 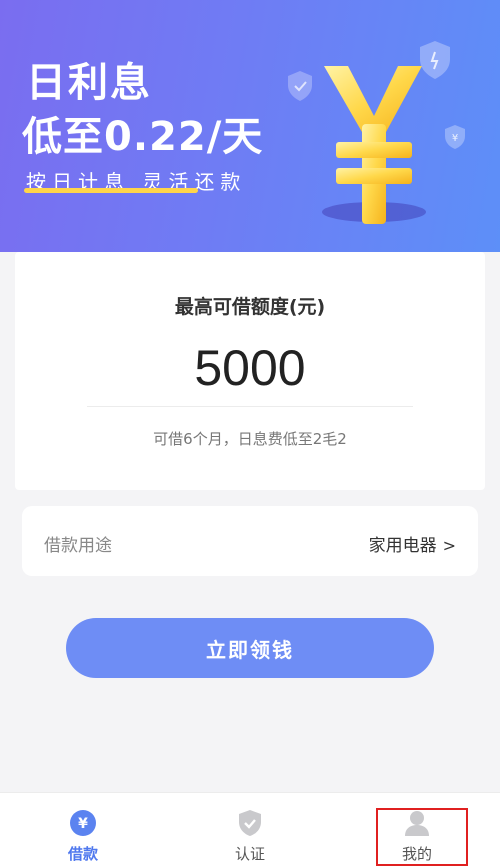 I want to click on divider, so click(x=250, y=406).